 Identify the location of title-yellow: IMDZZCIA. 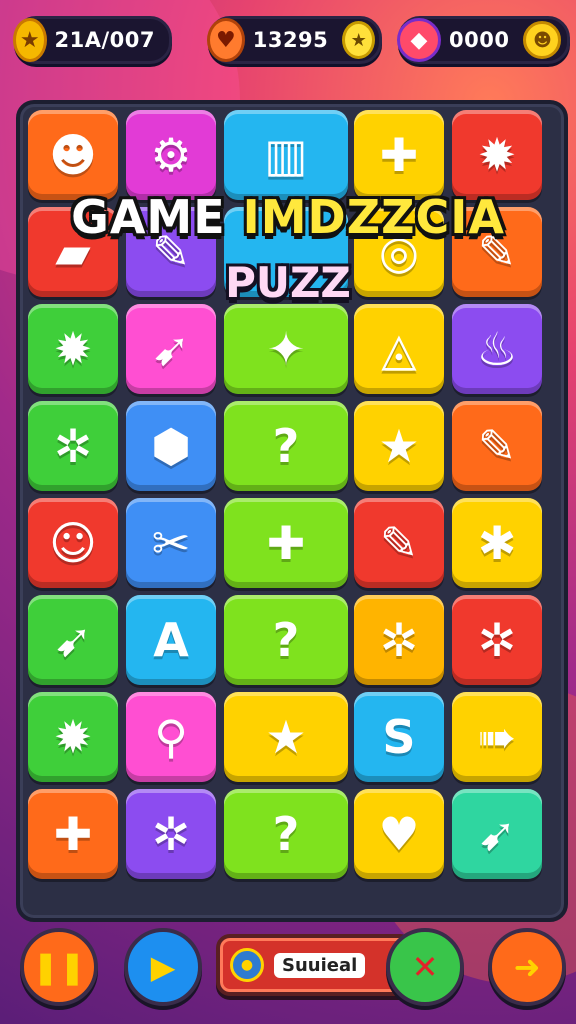
(373, 217).